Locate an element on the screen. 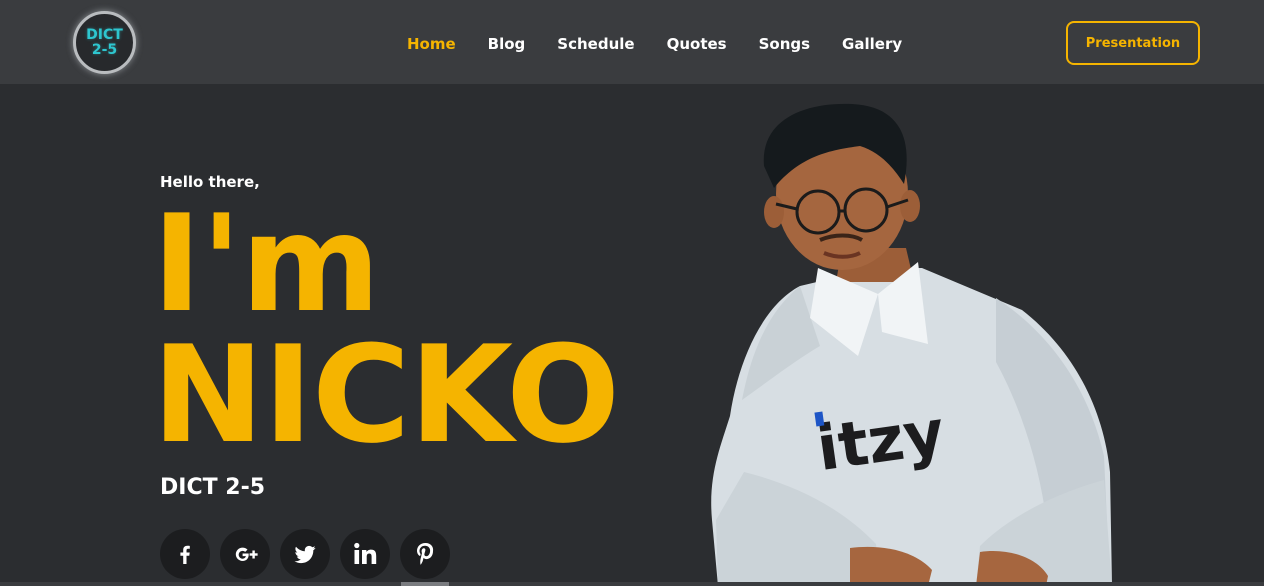  hero-subtitle: DICT 2-5 is located at coordinates (213, 487).